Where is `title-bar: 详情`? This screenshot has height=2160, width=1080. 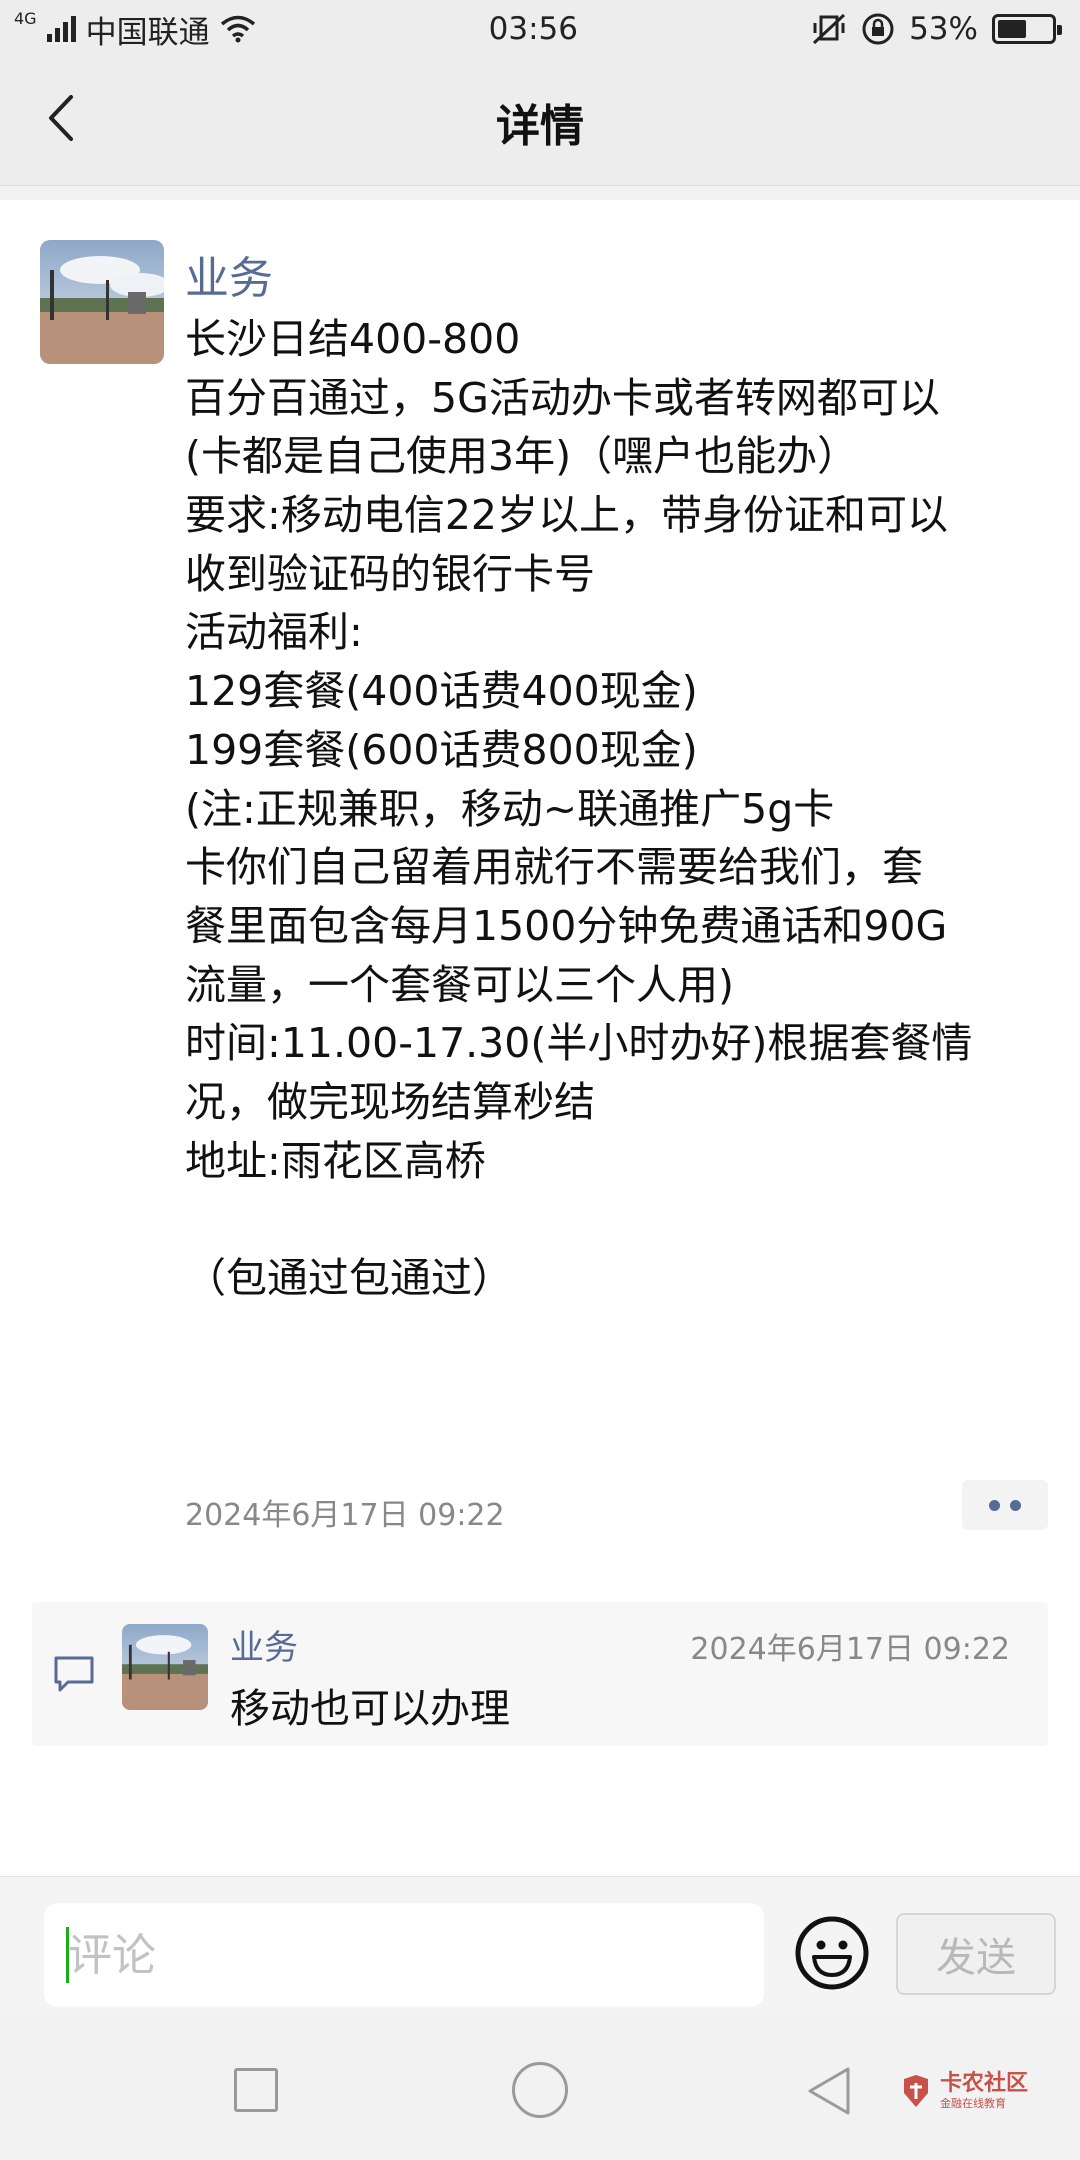 title-bar: 详情 is located at coordinates (540, 122).